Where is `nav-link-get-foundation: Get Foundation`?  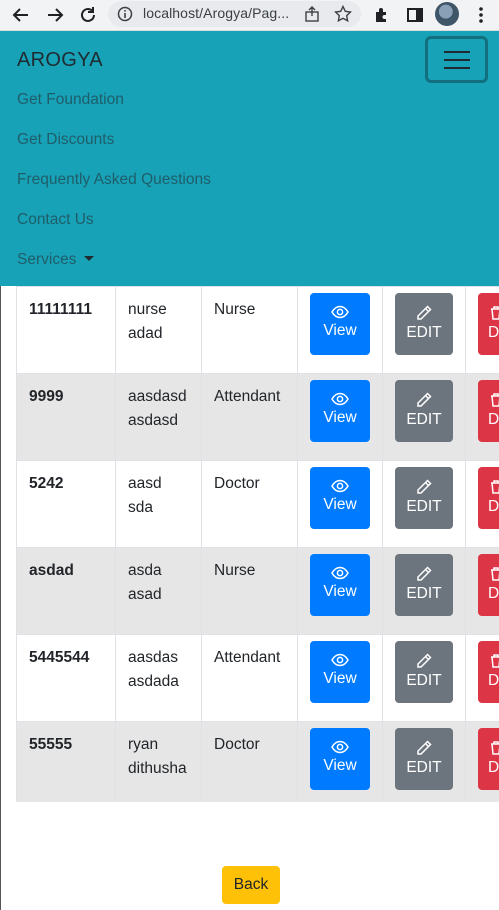 nav-link-get-foundation: Get Foundation is located at coordinates (70, 100).